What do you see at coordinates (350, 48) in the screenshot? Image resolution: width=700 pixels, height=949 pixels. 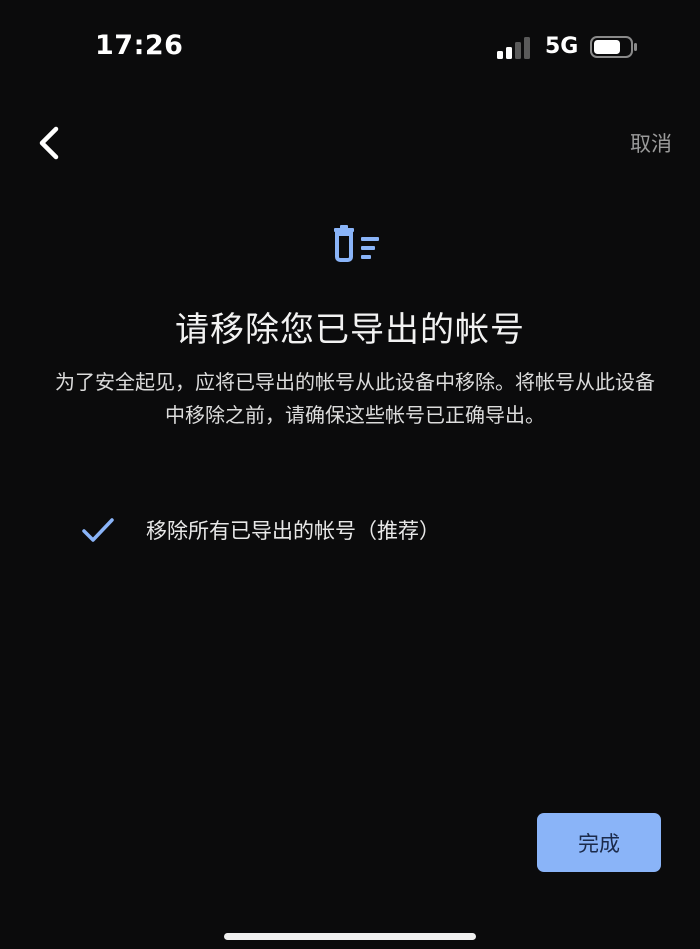 I see `status-bar: 17:26 5G` at bounding box center [350, 48].